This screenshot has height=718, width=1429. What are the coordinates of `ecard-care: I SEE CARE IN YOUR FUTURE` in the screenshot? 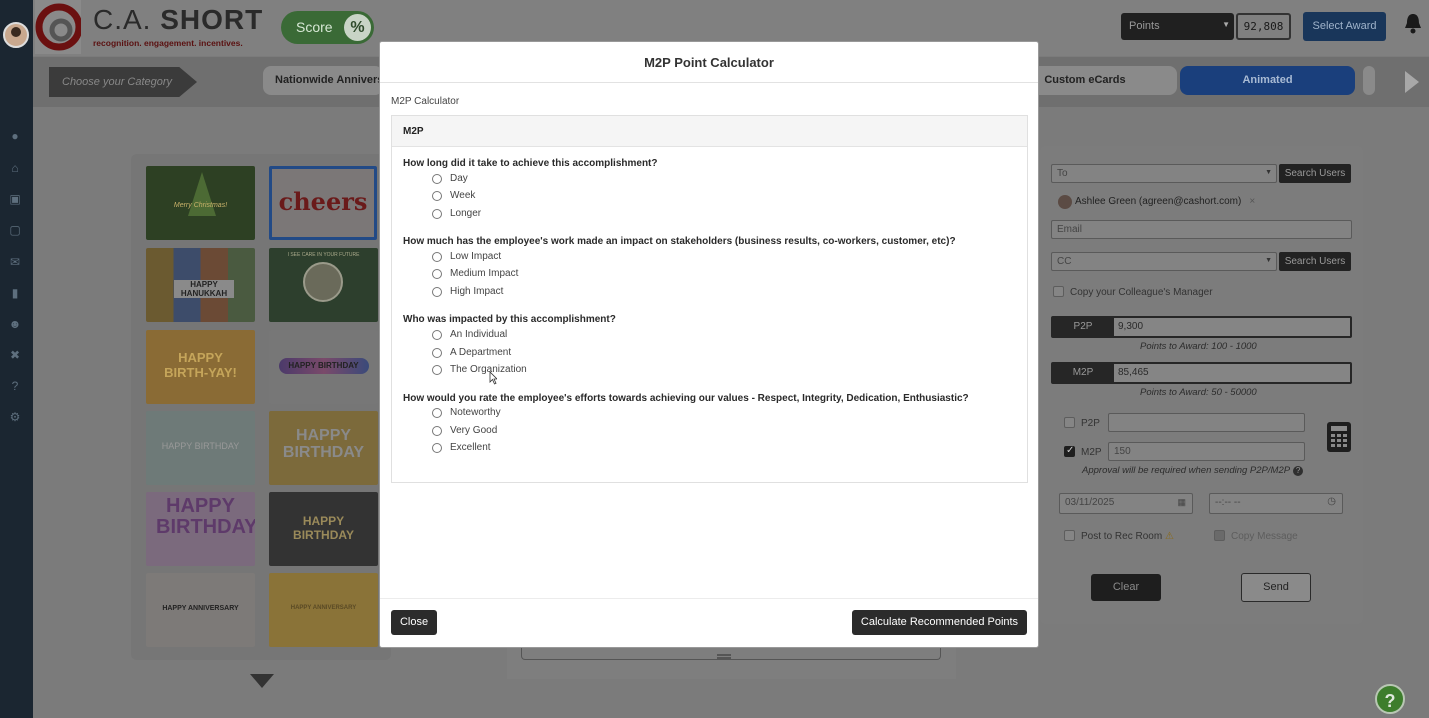 It's located at (323, 285).